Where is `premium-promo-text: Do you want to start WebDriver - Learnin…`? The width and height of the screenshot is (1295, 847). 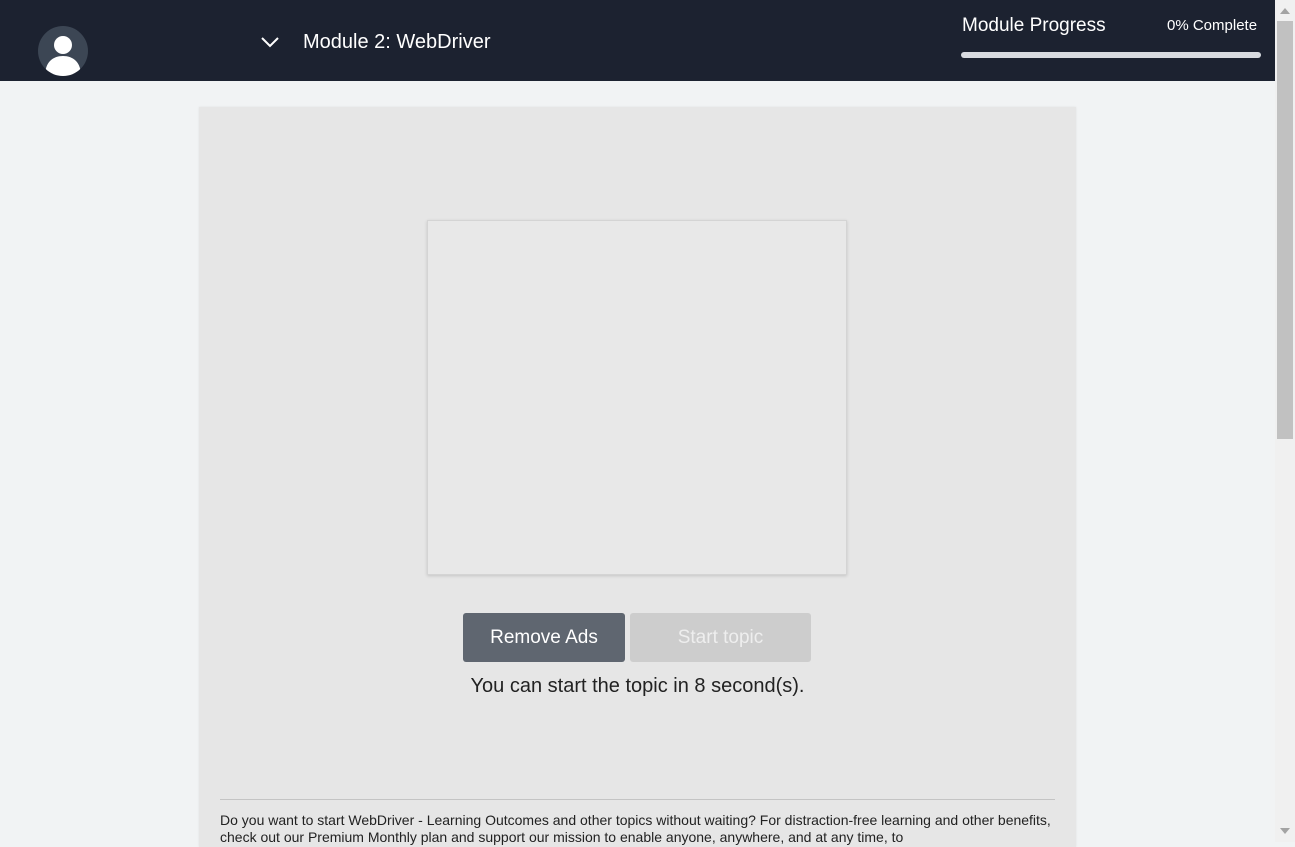
premium-promo-text: Do you want to start WebDriver - Learnin… is located at coordinates (640, 829).